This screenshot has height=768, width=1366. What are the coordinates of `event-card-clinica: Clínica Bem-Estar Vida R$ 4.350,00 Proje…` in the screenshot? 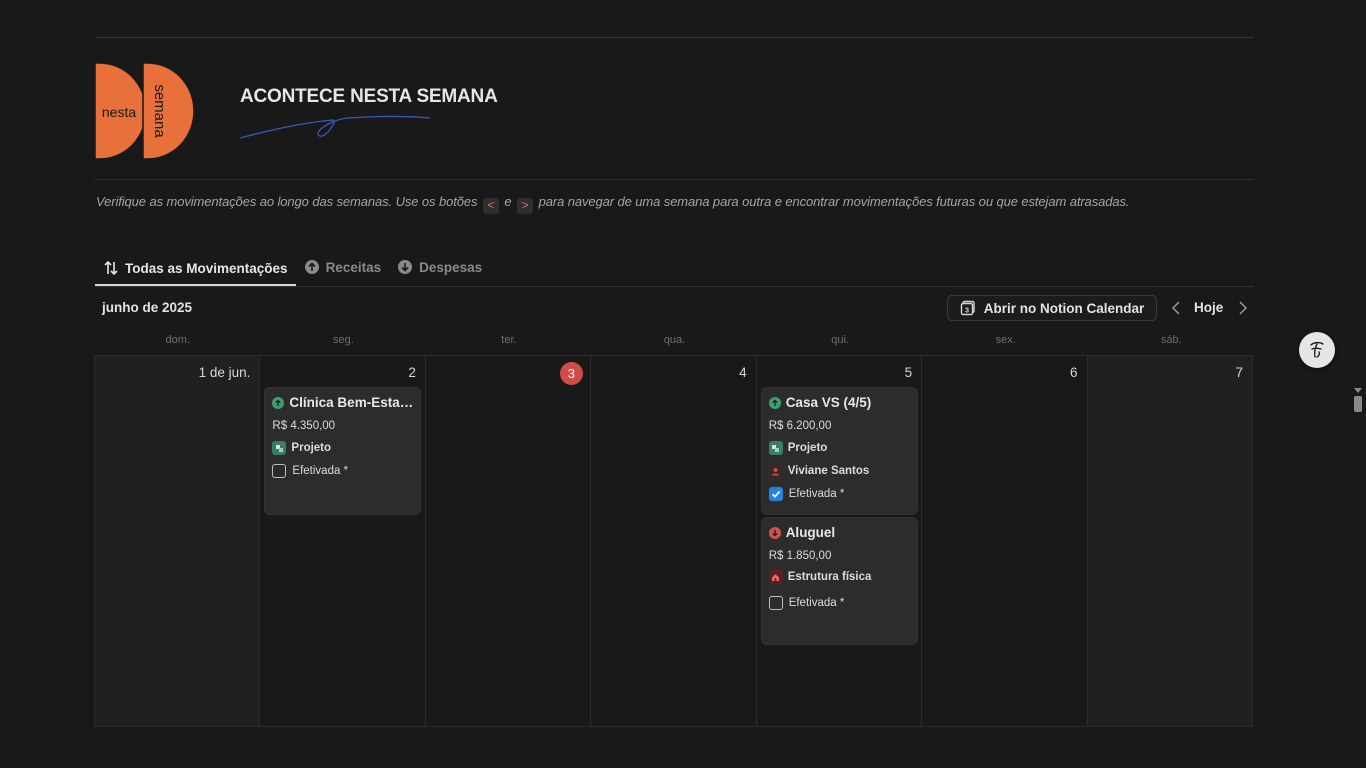 It's located at (343, 451).